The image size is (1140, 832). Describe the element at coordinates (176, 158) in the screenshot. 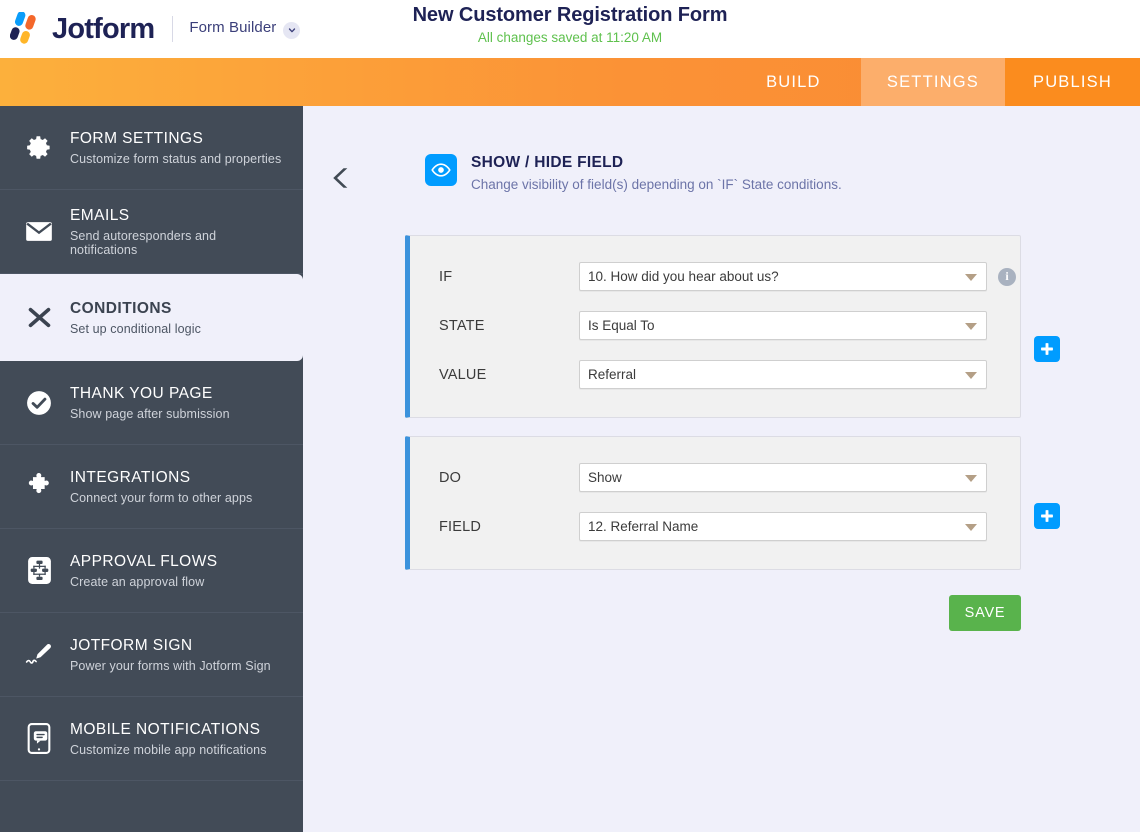

I see `sidebar-item-subtitle: Customize form status and properties` at that location.